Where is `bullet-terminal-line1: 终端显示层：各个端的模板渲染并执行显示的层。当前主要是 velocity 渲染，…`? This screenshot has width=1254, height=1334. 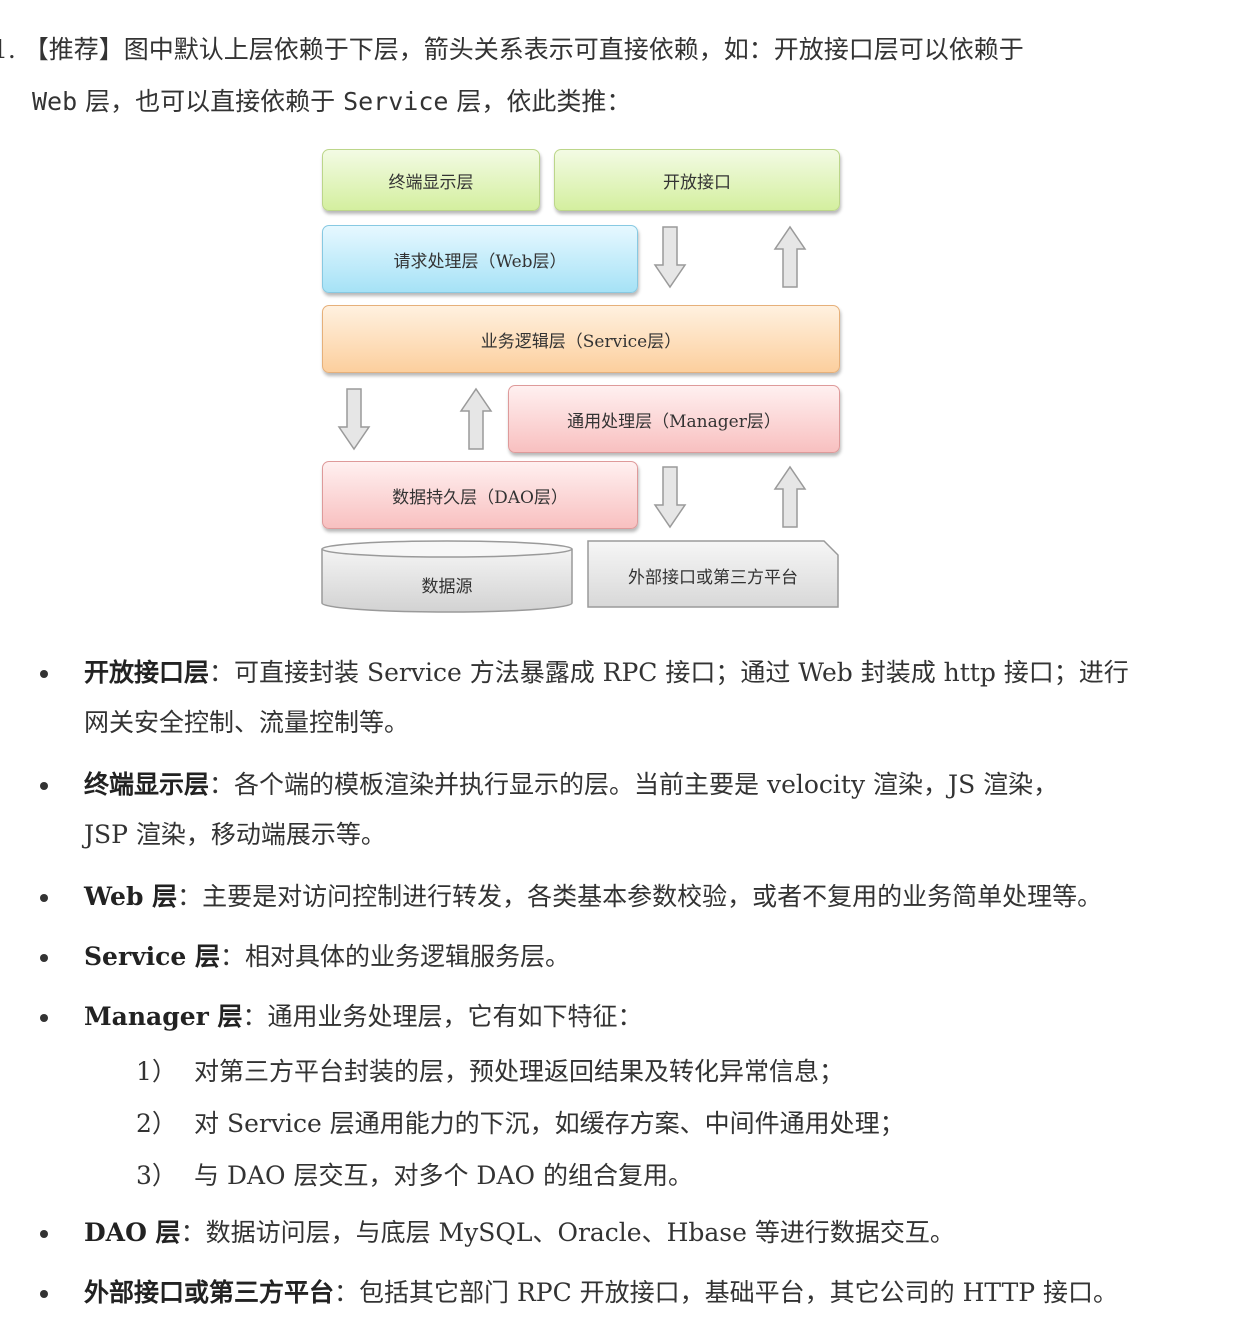 bullet-terminal-line1: 终端显示层：各个端的模板渲染并执行显示的层。当前主要是 velocity 渲染，… is located at coordinates (571, 785).